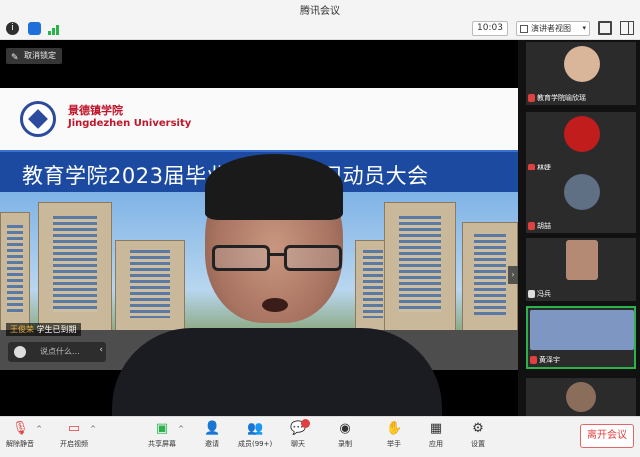  Describe the element at coordinates (305, 423) in the screenshot. I see `chat-badge` at that location.